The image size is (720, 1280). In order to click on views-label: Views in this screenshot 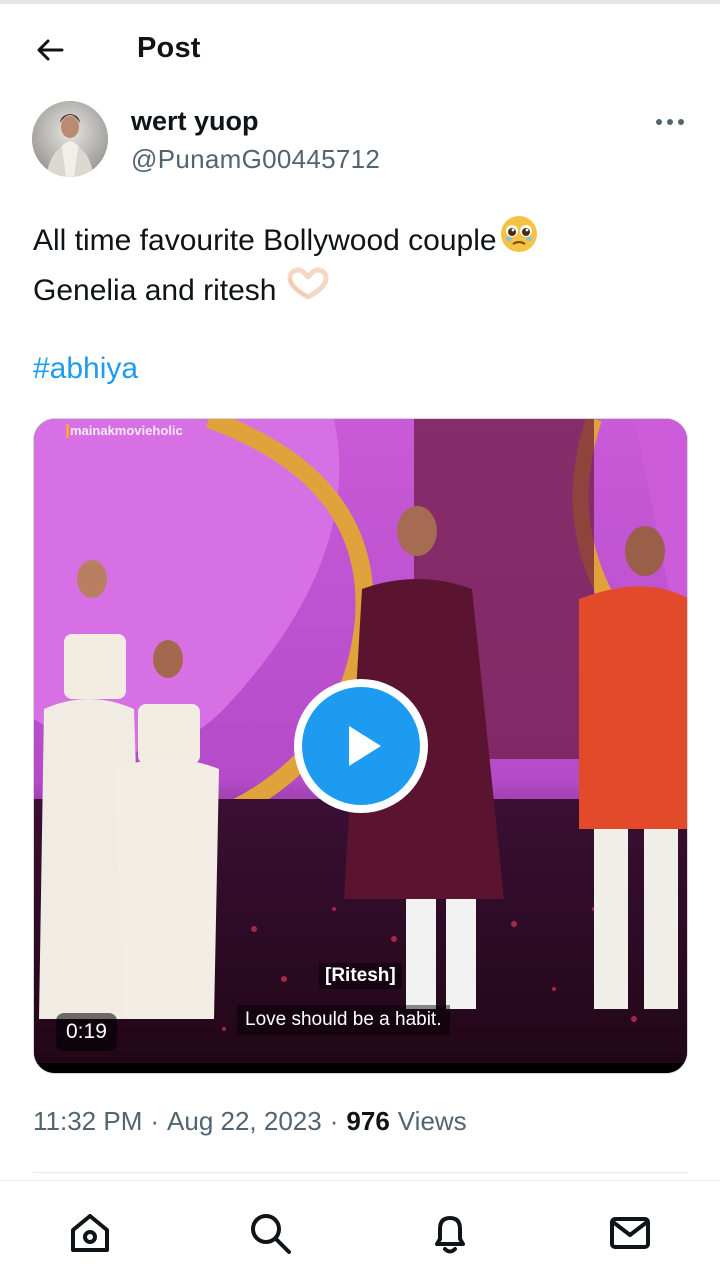, I will do `click(432, 1121)`.